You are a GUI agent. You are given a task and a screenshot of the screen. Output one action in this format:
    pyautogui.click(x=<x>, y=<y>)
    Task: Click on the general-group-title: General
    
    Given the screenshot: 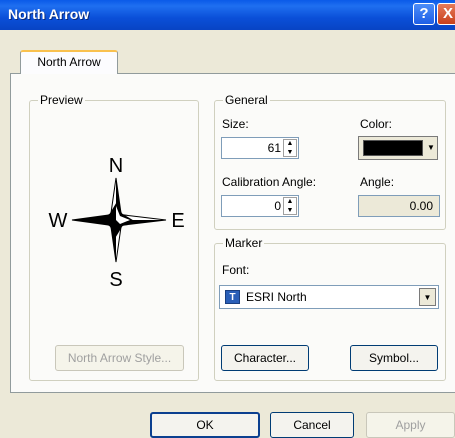 What is the action you would take?
    pyautogui.click(x=246, y=100)
    